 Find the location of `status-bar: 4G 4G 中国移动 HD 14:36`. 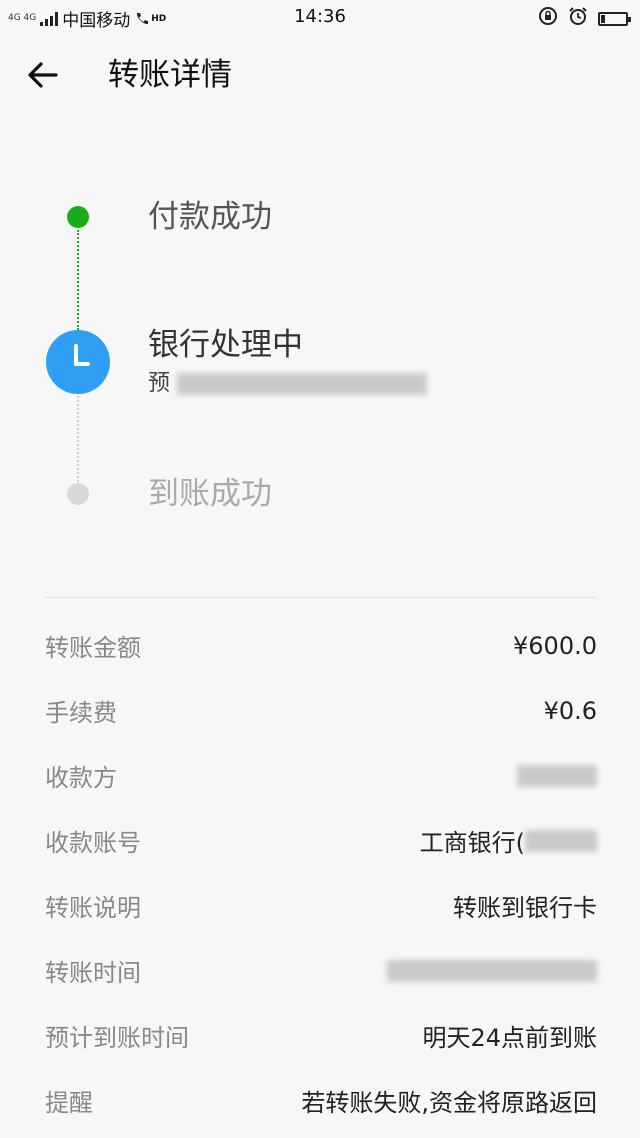

status-bar: 4G 4G 中国移动 HD 14:36 is located at coordinates (320, 17).